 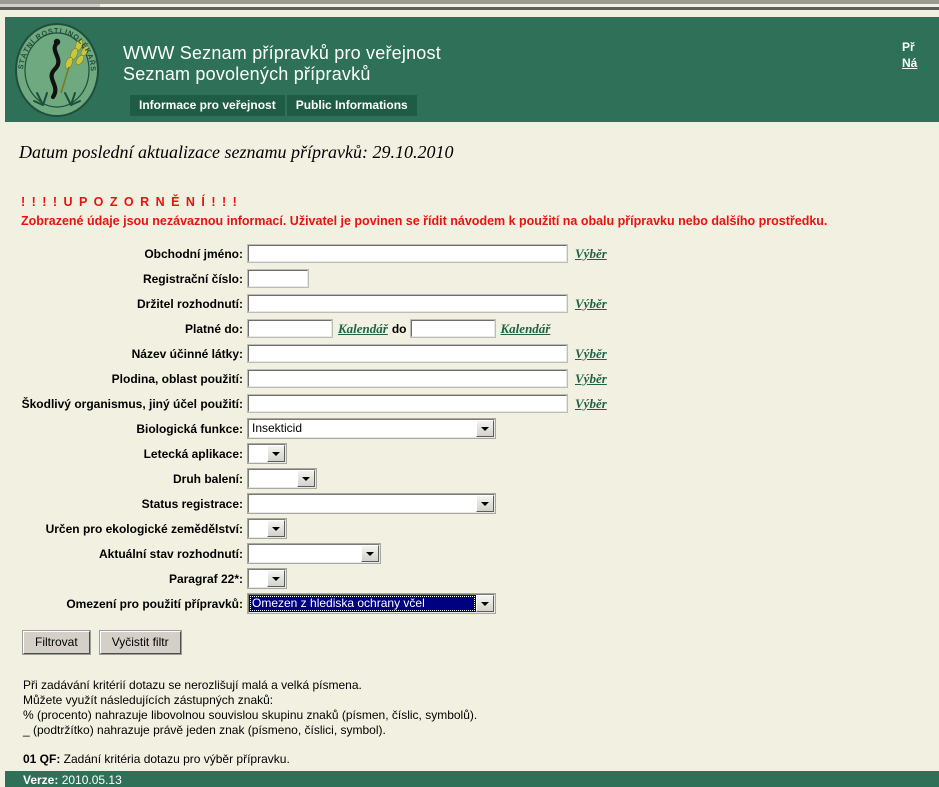 I want to click on label-druh-baleni: Druh balení:, so click(x=207, y=478).